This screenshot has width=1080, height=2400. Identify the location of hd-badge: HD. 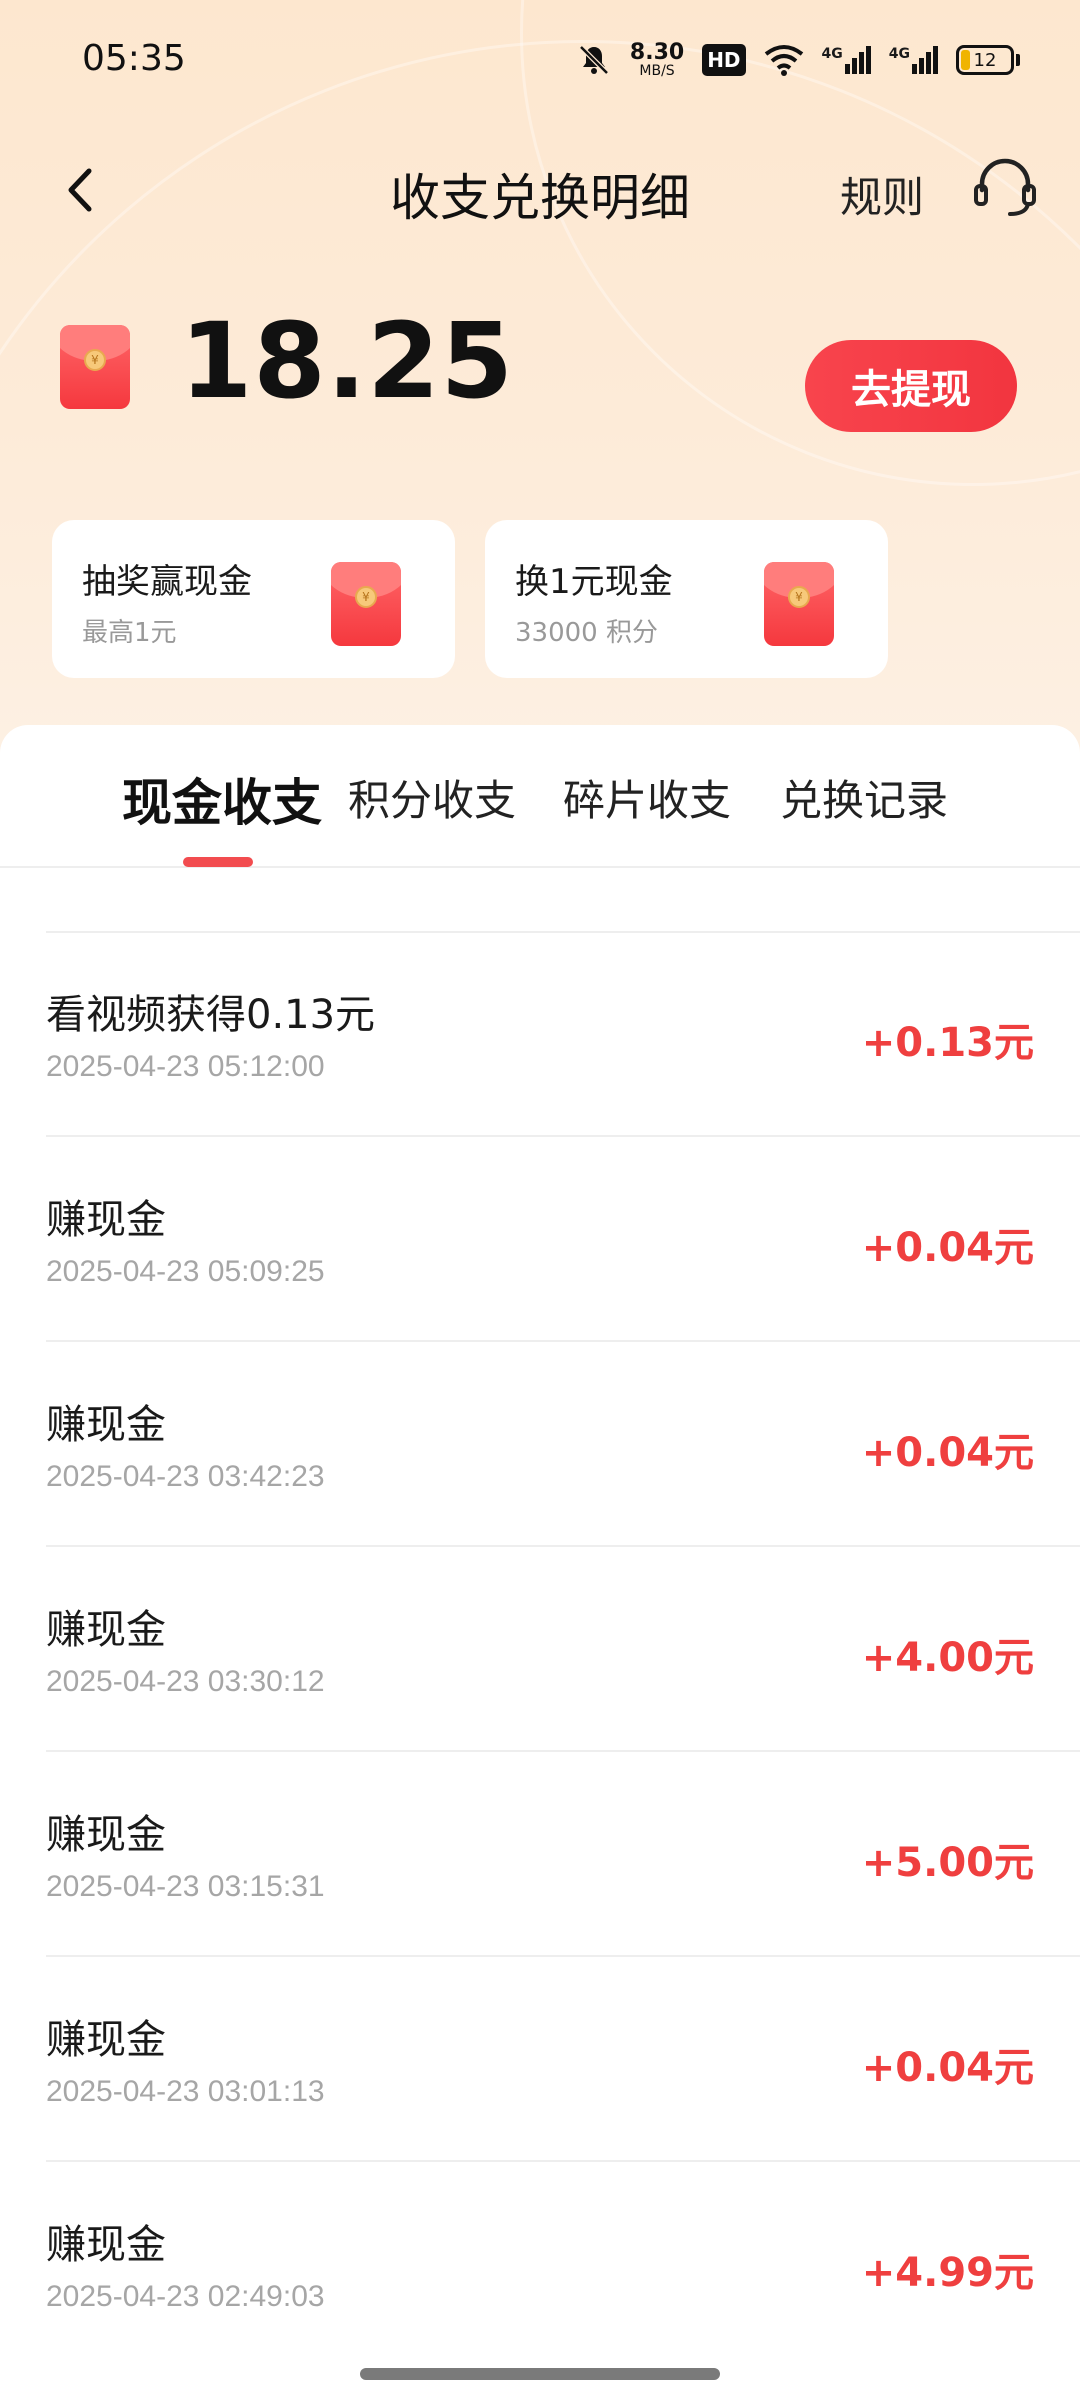
(724, 60).